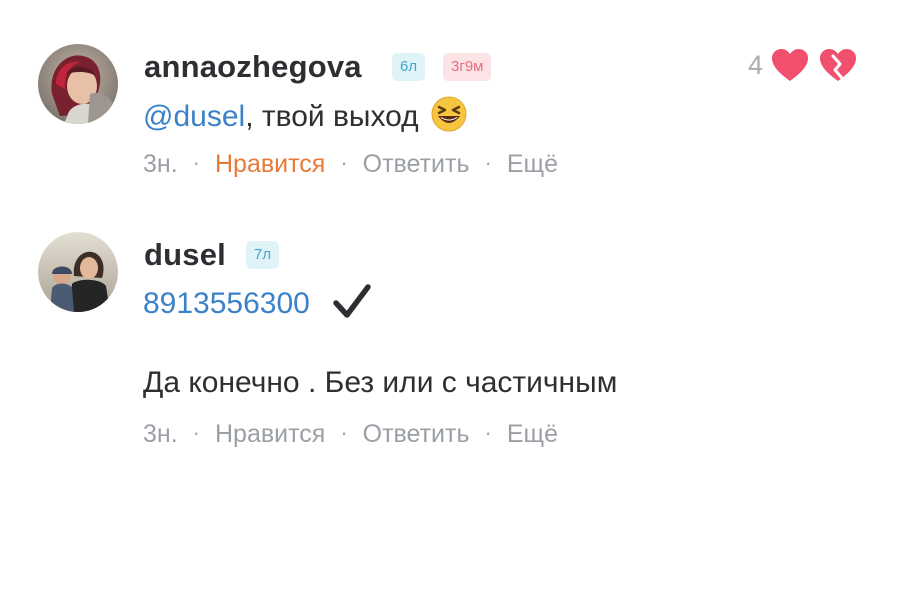  Describe the element at coordinates (467, 67) in the screenshot. I see `rank-badge: 3г9м` at that location.